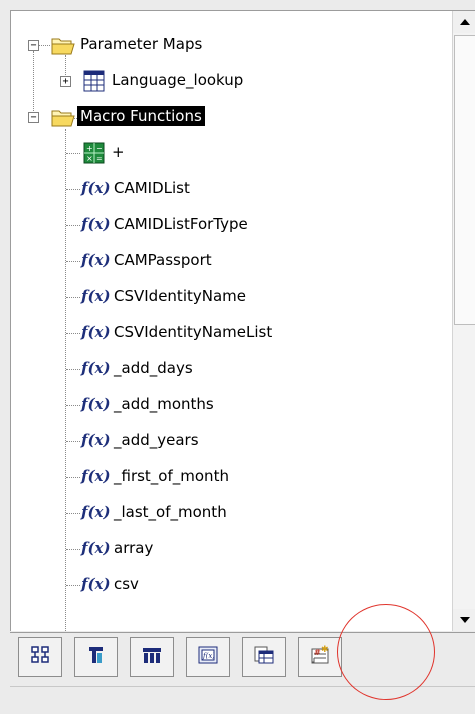 The image size is (475, 714). Describe the element at coordinates (231, 189) in the screenshot. I see `tree-node-function: f(x) CAMIDList` at that location.